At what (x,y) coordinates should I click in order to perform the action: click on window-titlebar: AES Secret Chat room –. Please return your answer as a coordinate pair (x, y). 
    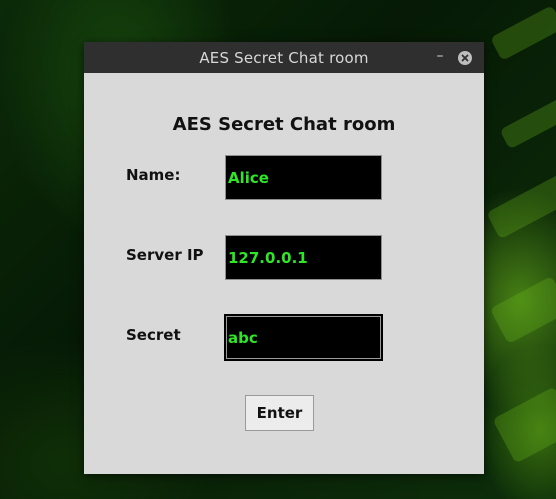
    Looking at the image, I should click on (284, 57).